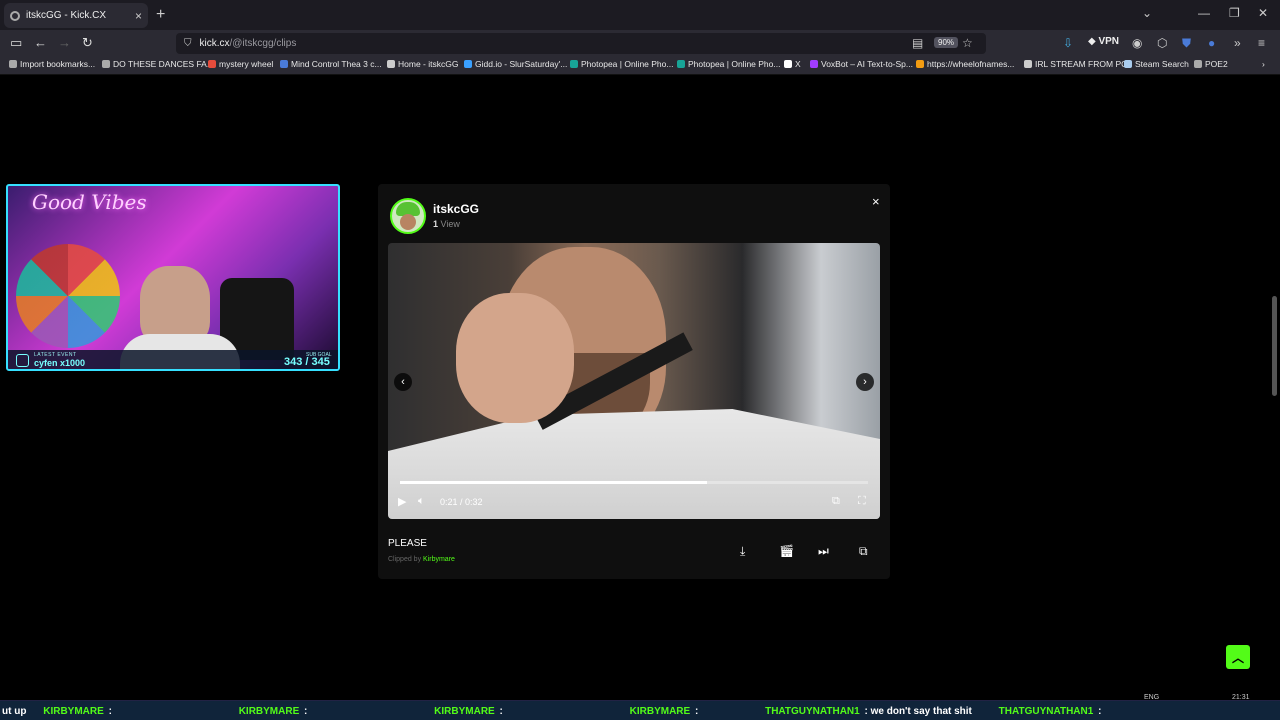 The width and height of the screenshot is (1280, 720). I want to click on close-window-button: ✕, so click(1263, 13).